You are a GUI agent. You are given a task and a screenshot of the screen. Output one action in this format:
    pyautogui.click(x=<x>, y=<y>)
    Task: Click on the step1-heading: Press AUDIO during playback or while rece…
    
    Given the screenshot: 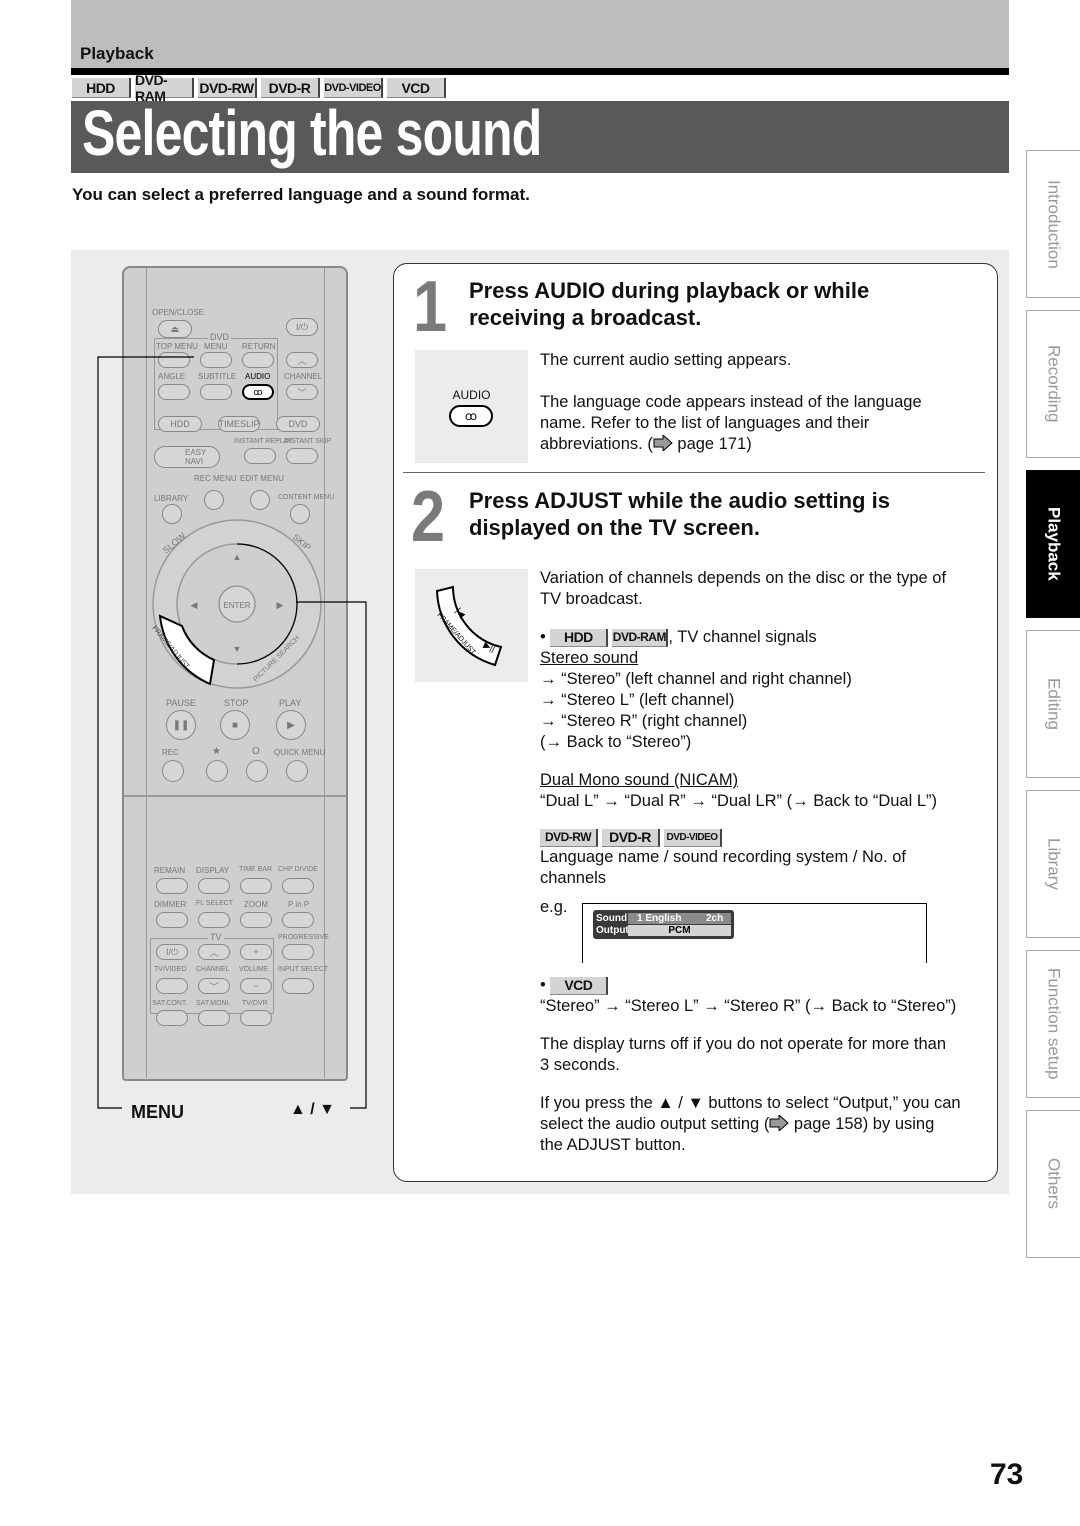 What is the action you would take?
    pyautogui.click(x=669, y=304)
    